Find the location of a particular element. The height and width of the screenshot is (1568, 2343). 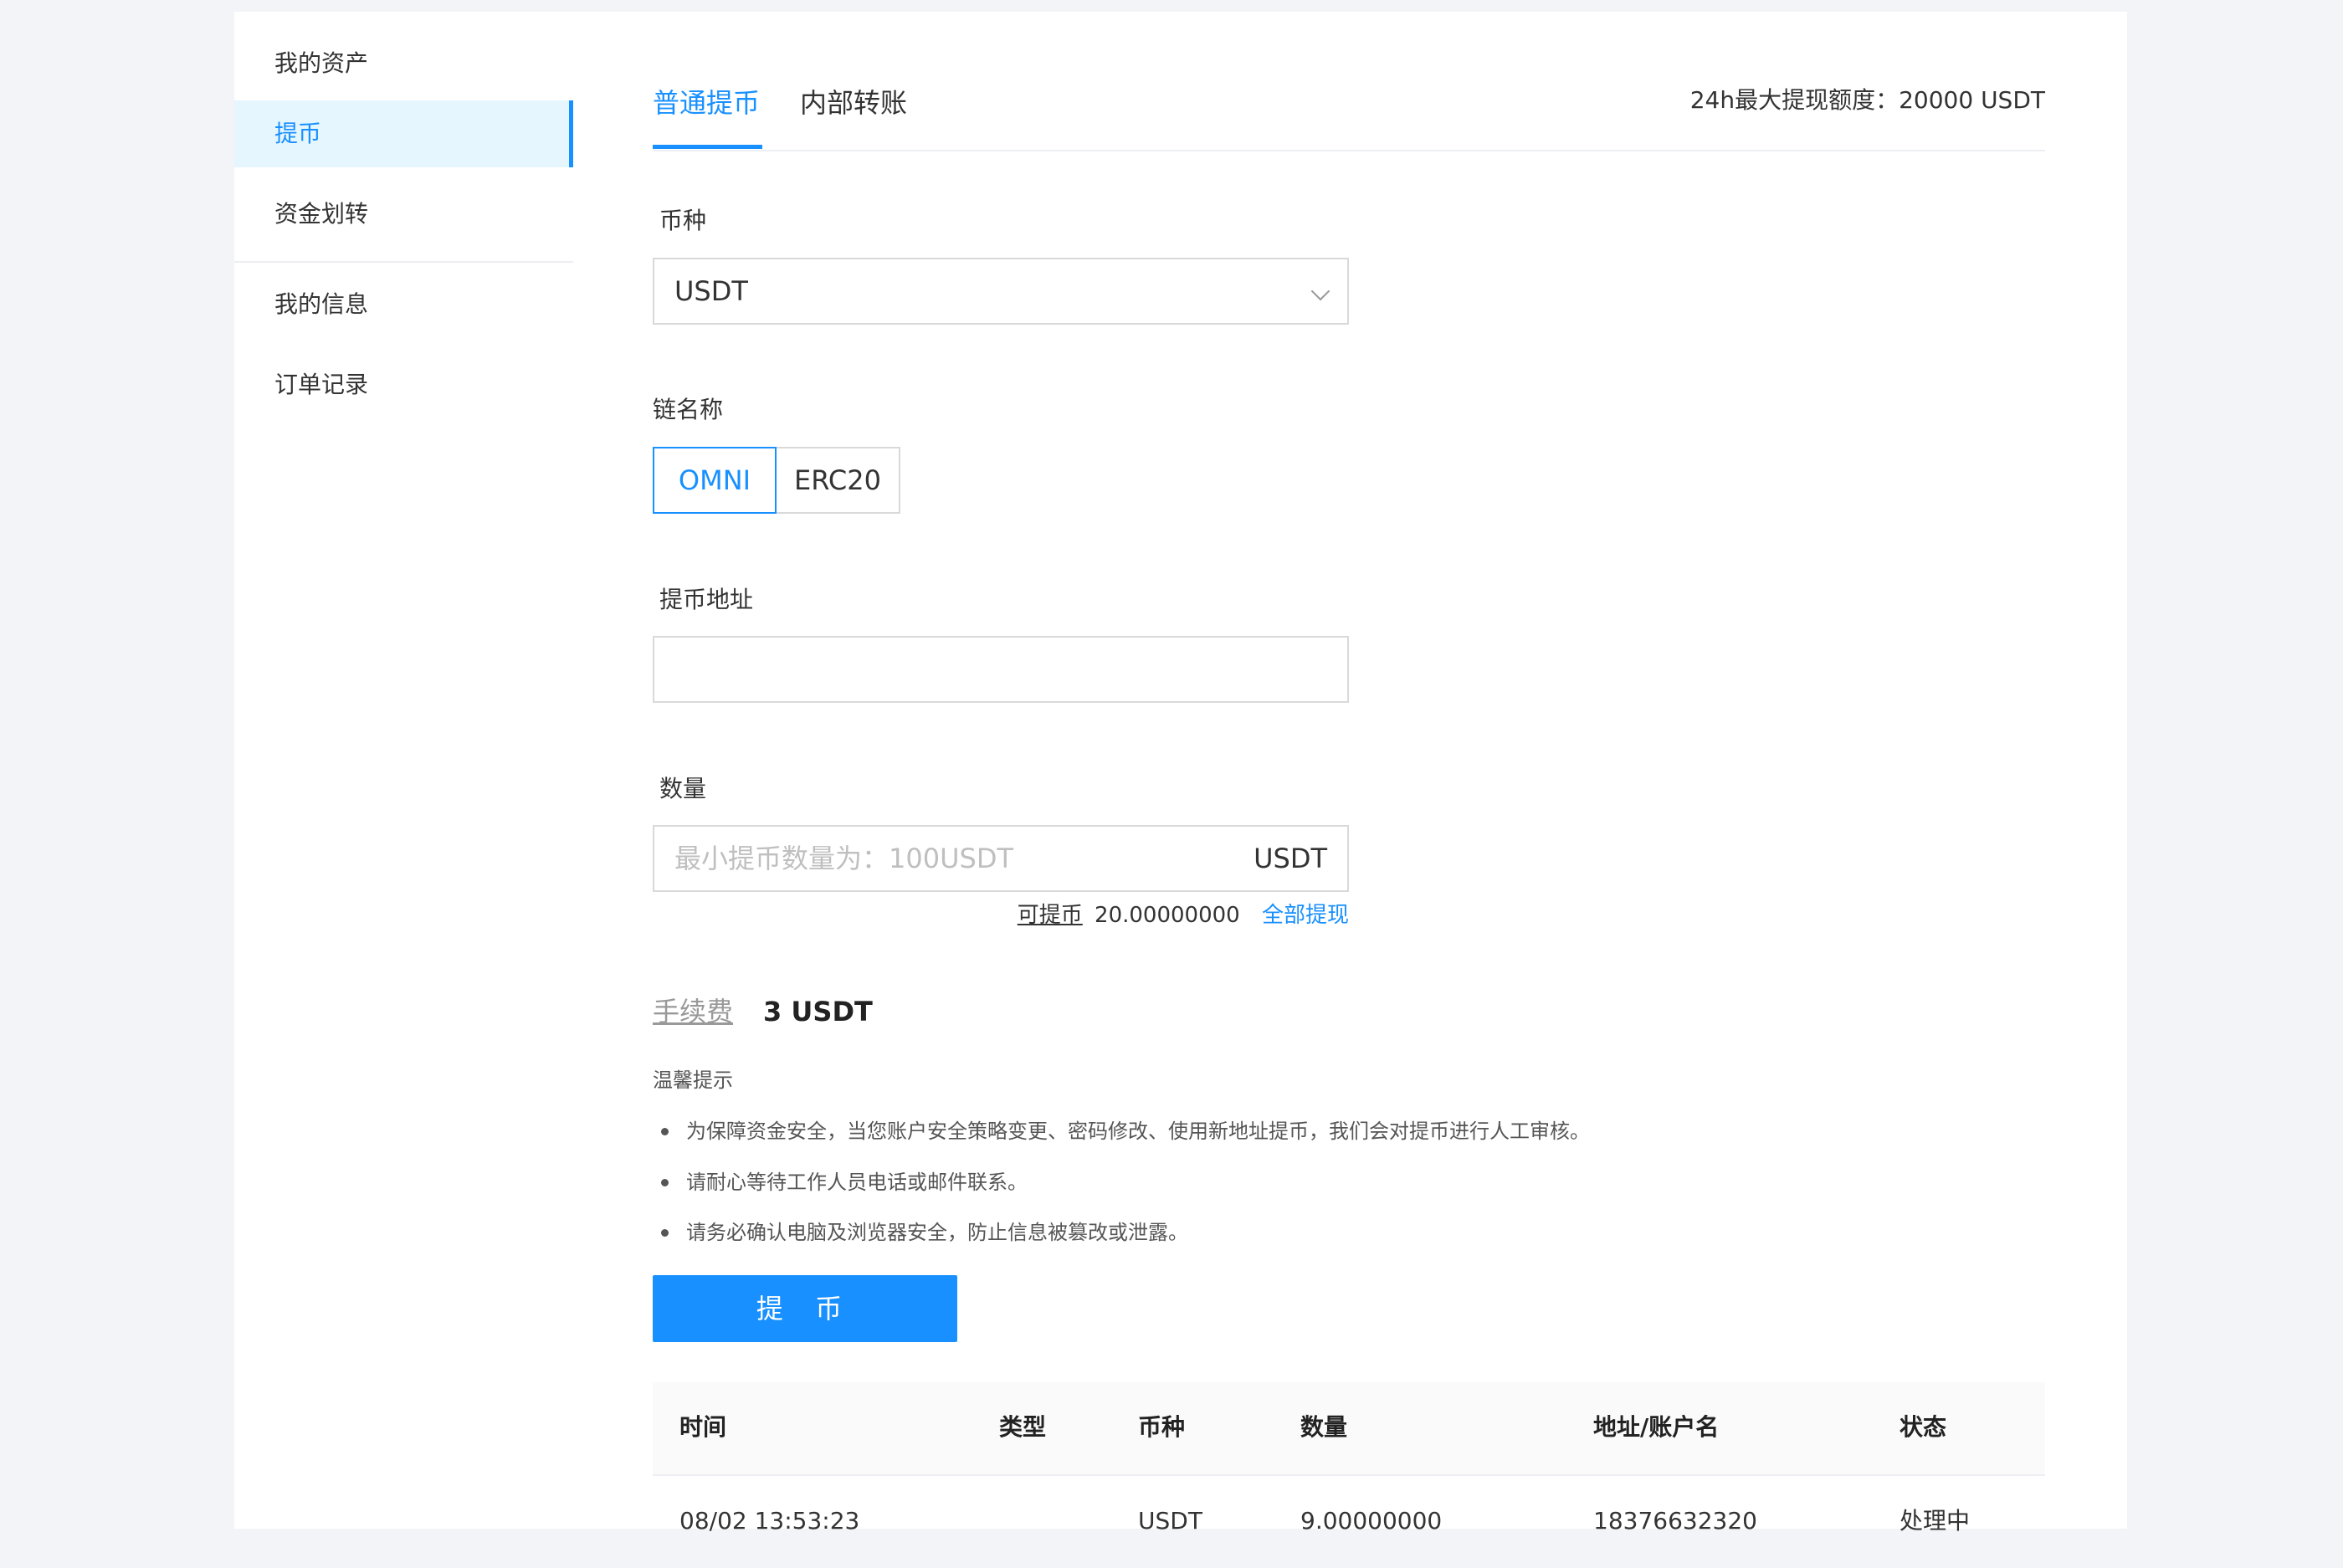

sidebar-item-label: 提币 is located at coordinates (298, 133).